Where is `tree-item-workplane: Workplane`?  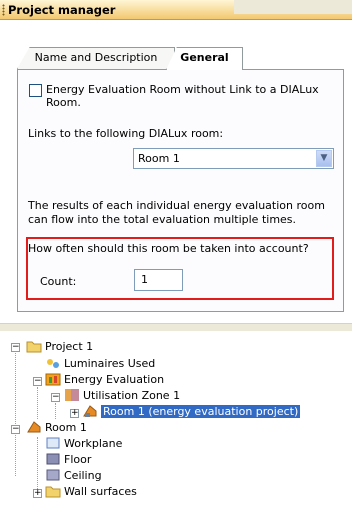
tree-item-workplane: Workplane is located at coordinates (83, 444).